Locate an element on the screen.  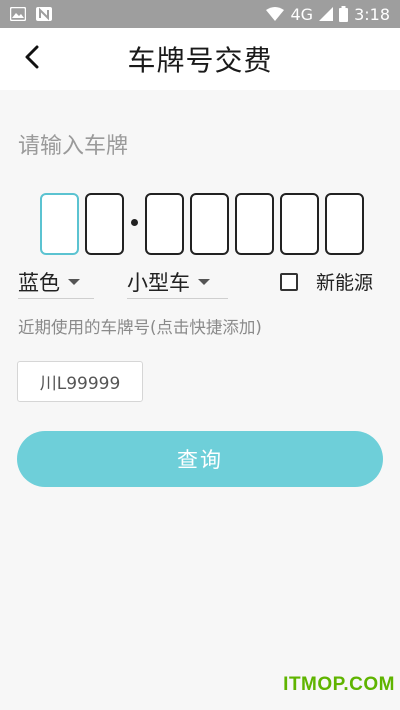
plate-color-value: 蓝色 is located at coordinates (39, 282).